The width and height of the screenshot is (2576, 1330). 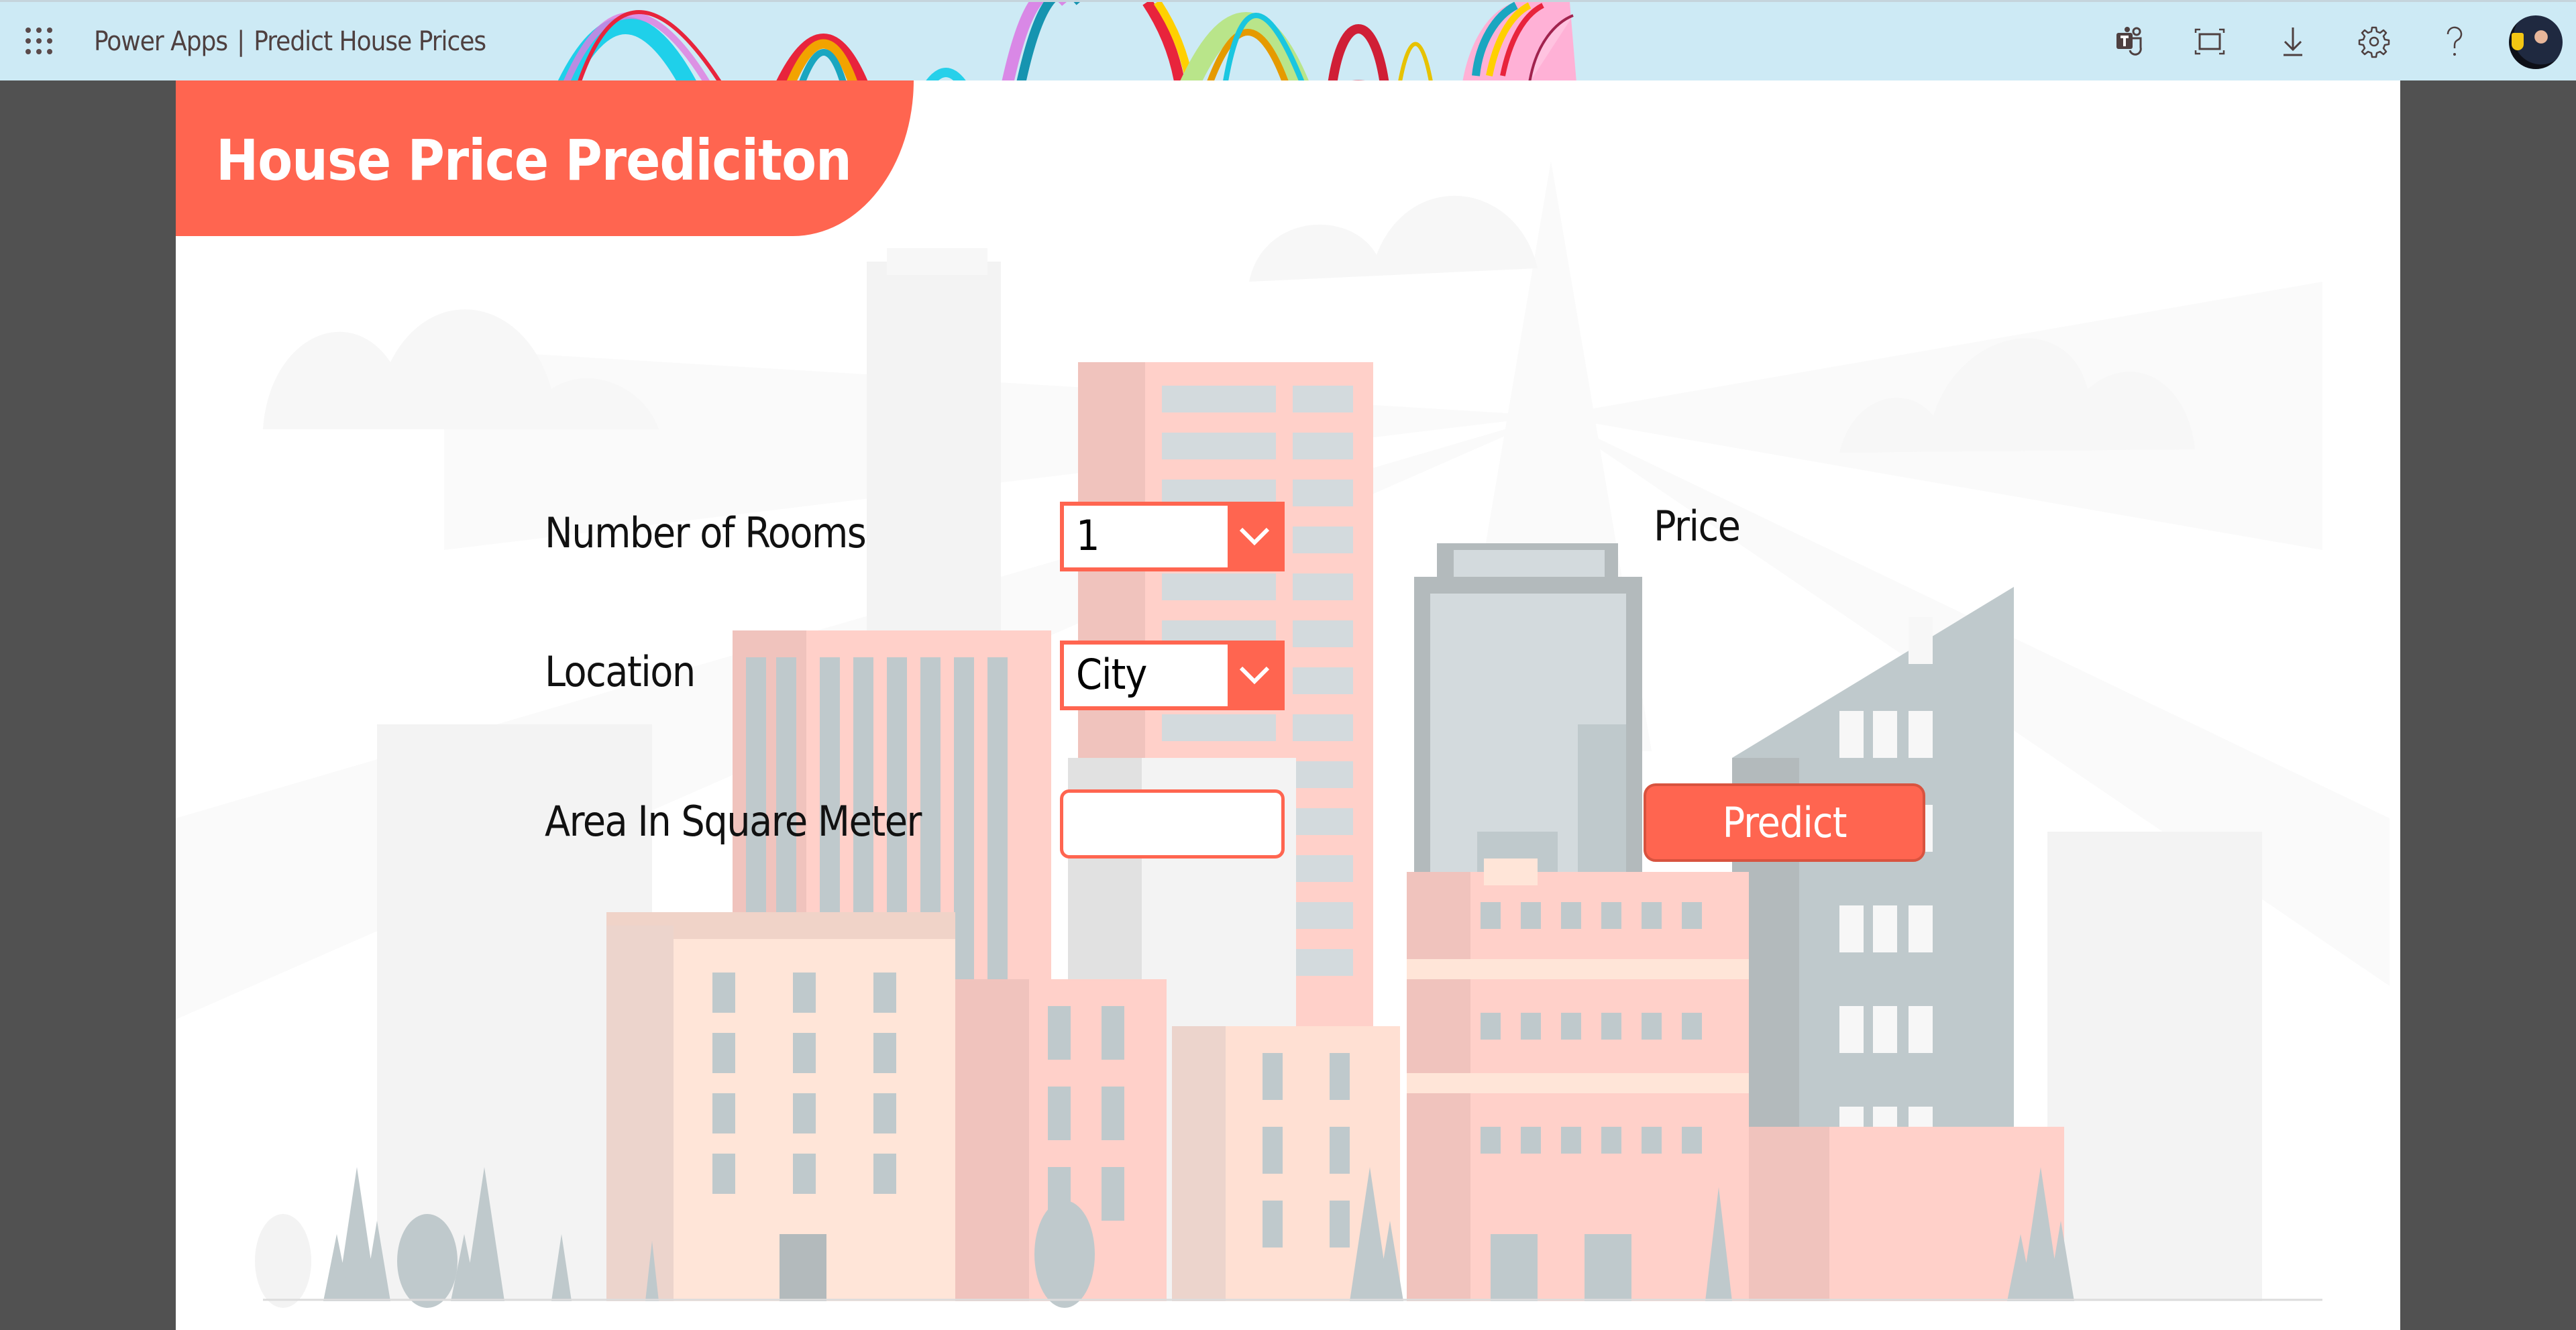 What do you see at coordinates (39, 42) in the screenshot?
I see `app-launcher-waffle-icon` at bounding box center [39, 42].